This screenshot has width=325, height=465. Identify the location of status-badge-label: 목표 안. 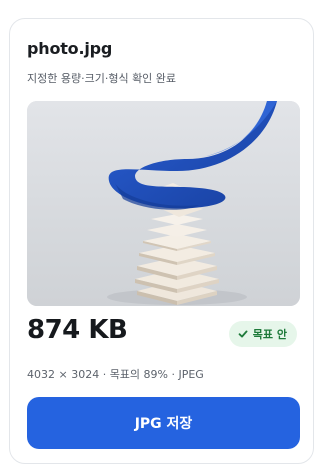
(269, 334).